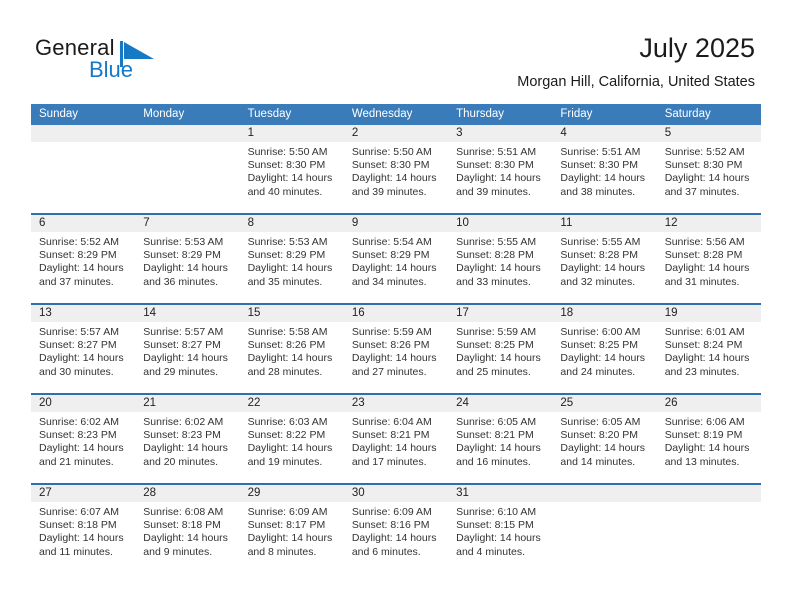  What do you see at coordinates (604, 403) in the screenshot?
I see `day-number: 25` at bounding box center [604, 403].